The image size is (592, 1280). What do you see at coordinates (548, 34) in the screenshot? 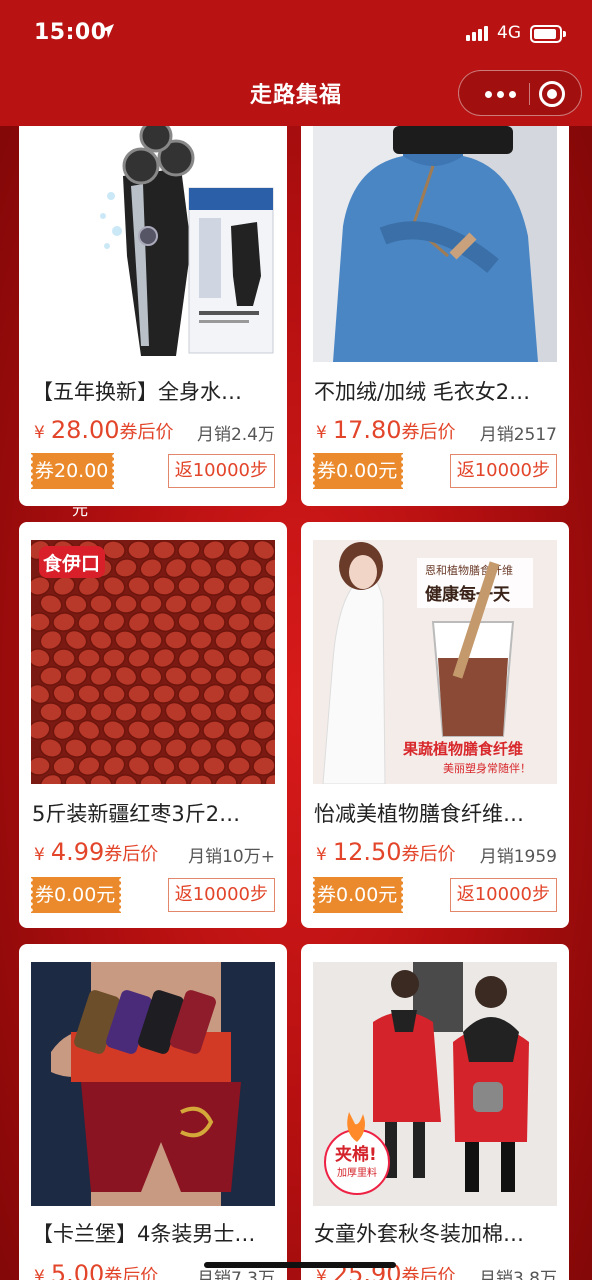
I see `battery-icon` at bounding box center [548, 34].